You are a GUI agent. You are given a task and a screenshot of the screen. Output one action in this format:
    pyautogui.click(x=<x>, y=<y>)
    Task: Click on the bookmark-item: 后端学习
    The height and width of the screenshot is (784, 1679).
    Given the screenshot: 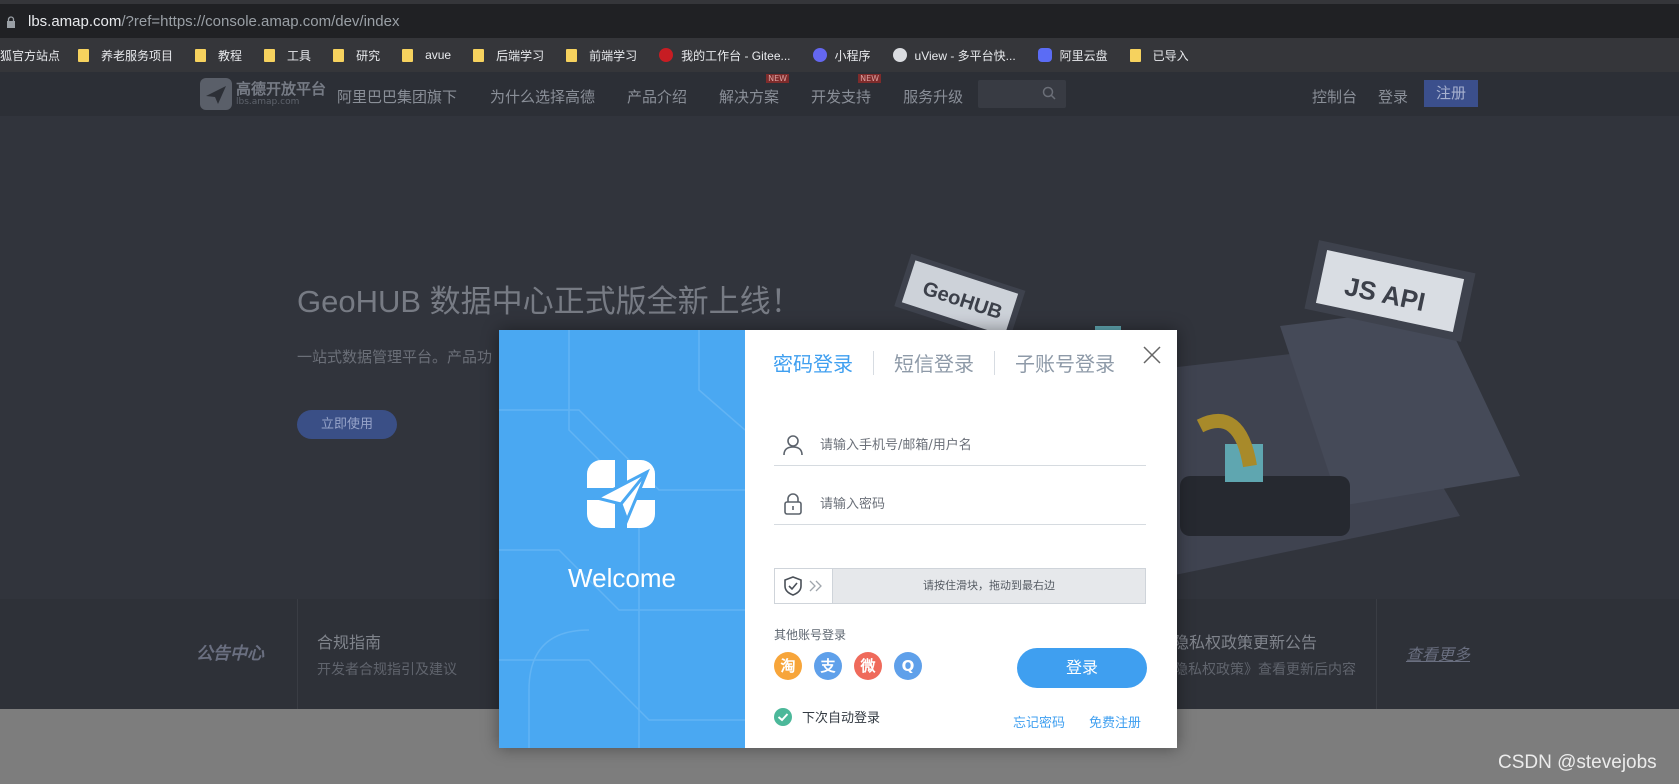 What is the action you would take?
    pyautogui.click(x=508, y=55)
    